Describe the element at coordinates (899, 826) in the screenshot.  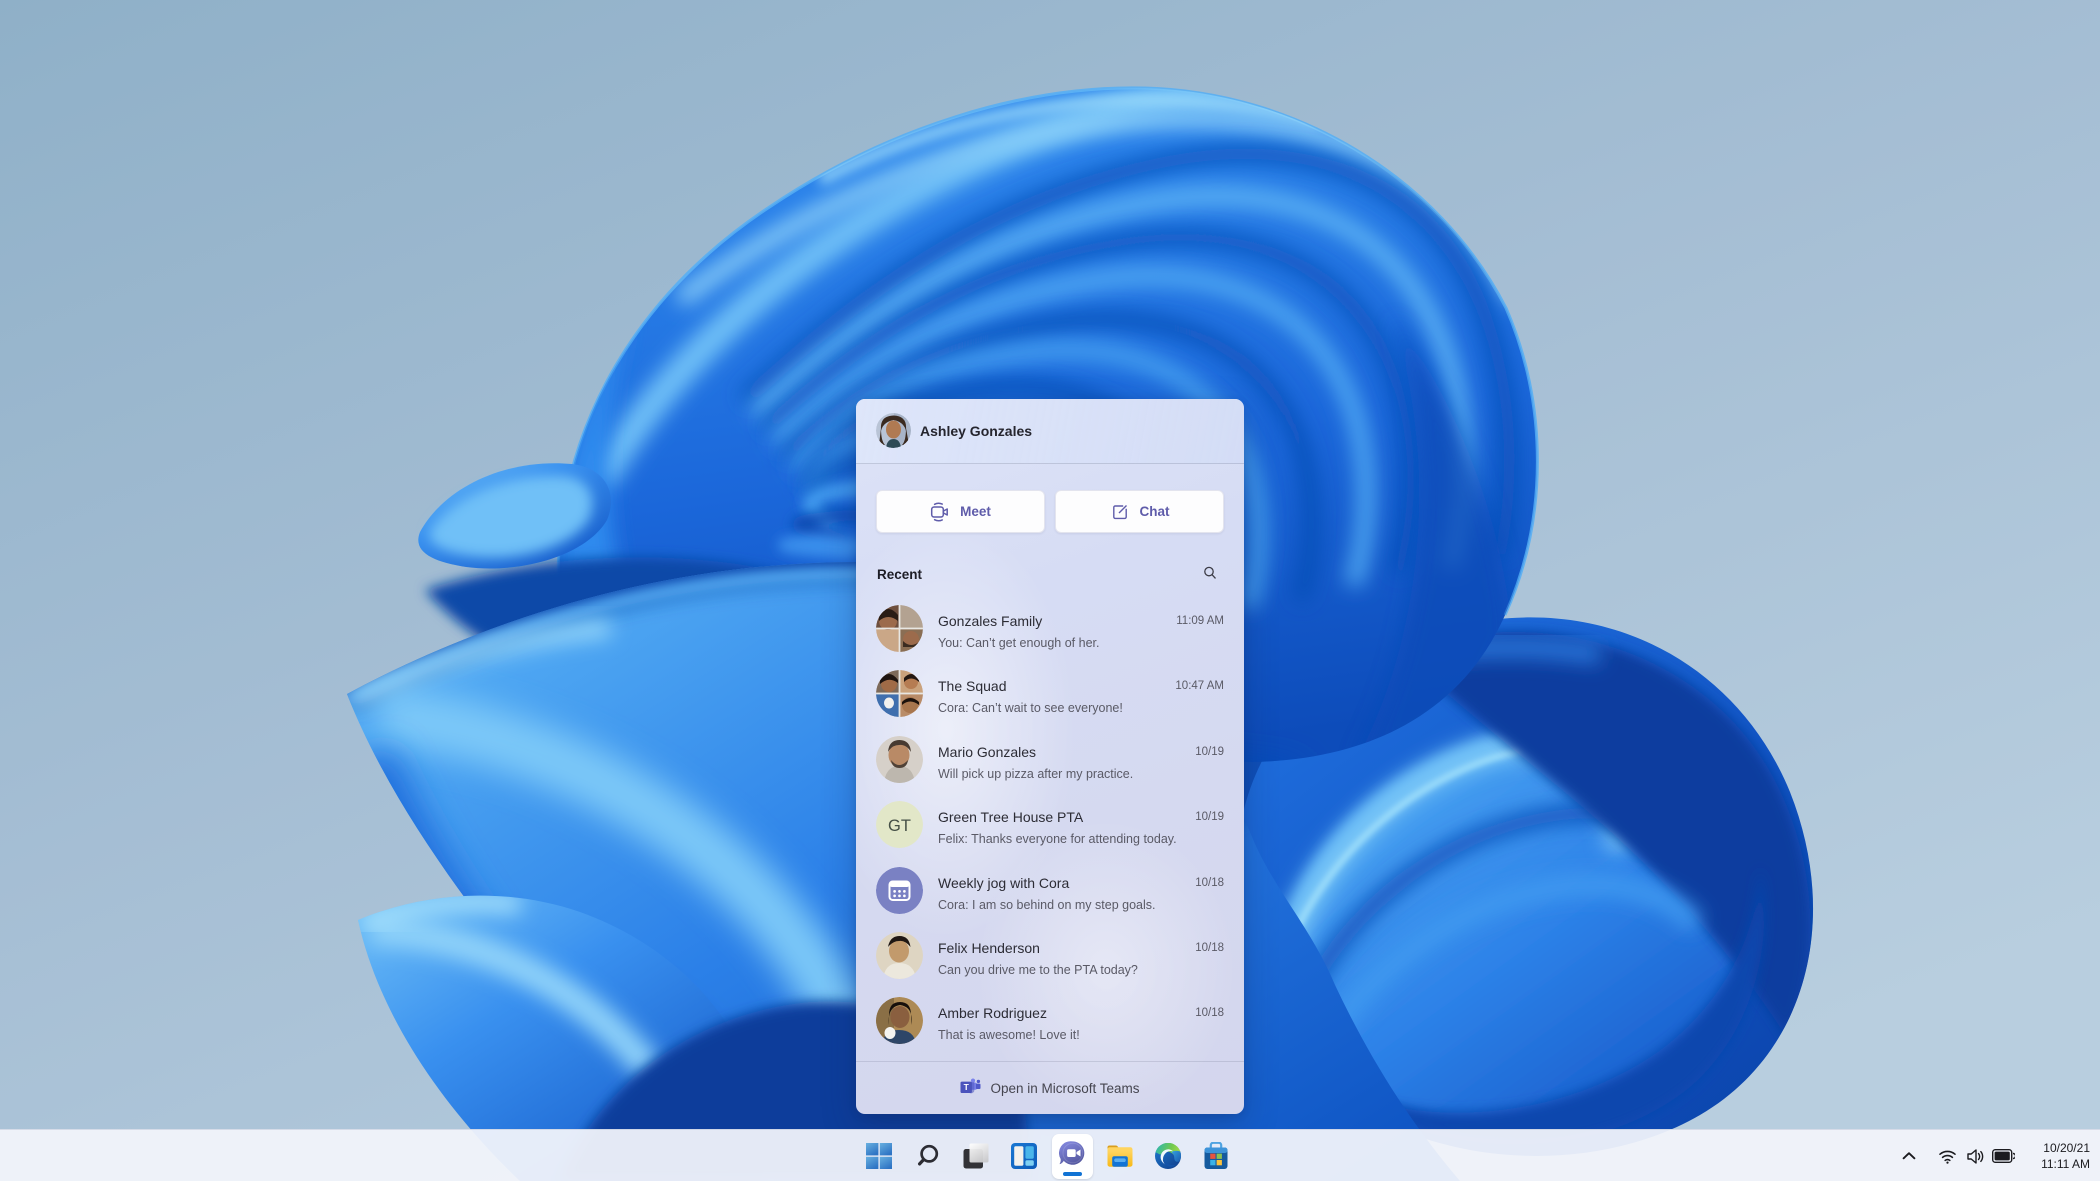
I see `svg-text: GT` at that location.